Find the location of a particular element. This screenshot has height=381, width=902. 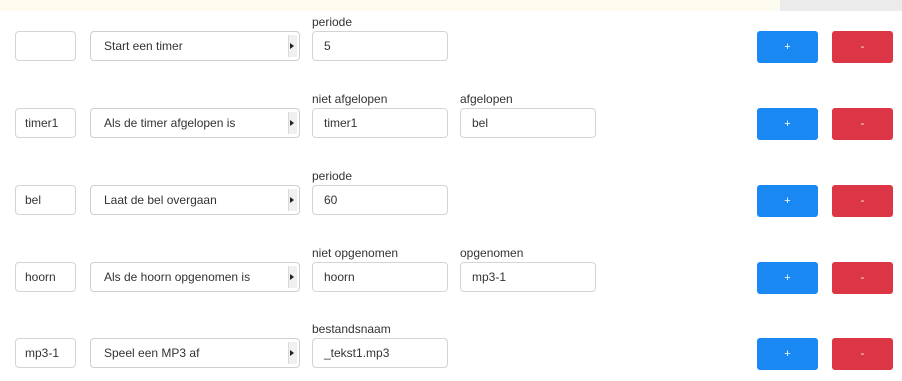

param1-input: 5 is located at coordinates (380, 46).